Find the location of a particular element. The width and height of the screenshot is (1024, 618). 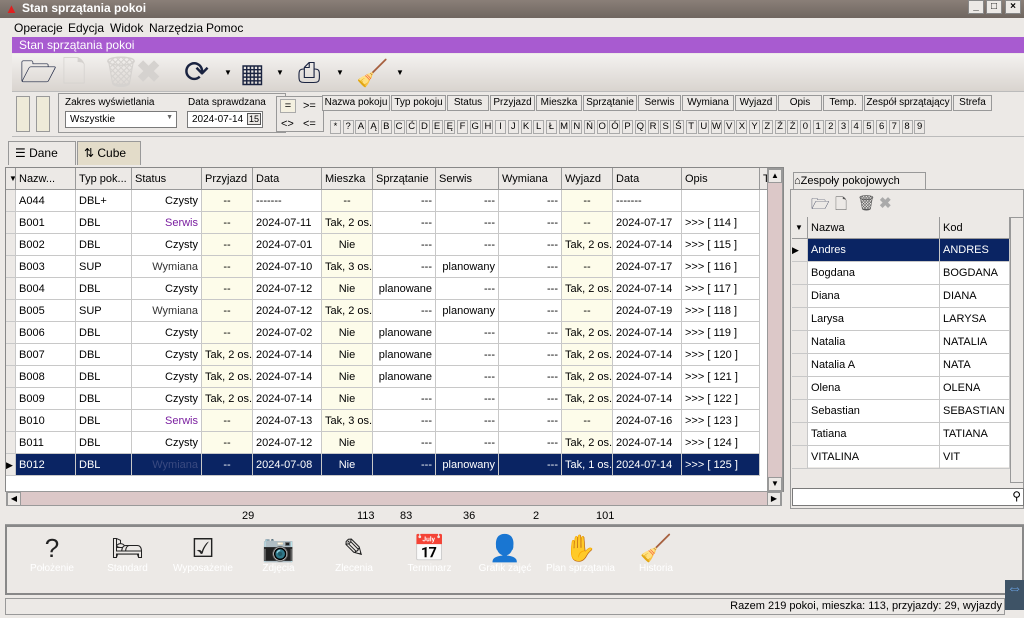

row-indicator: ▶ is located at coordinates (800, 250).